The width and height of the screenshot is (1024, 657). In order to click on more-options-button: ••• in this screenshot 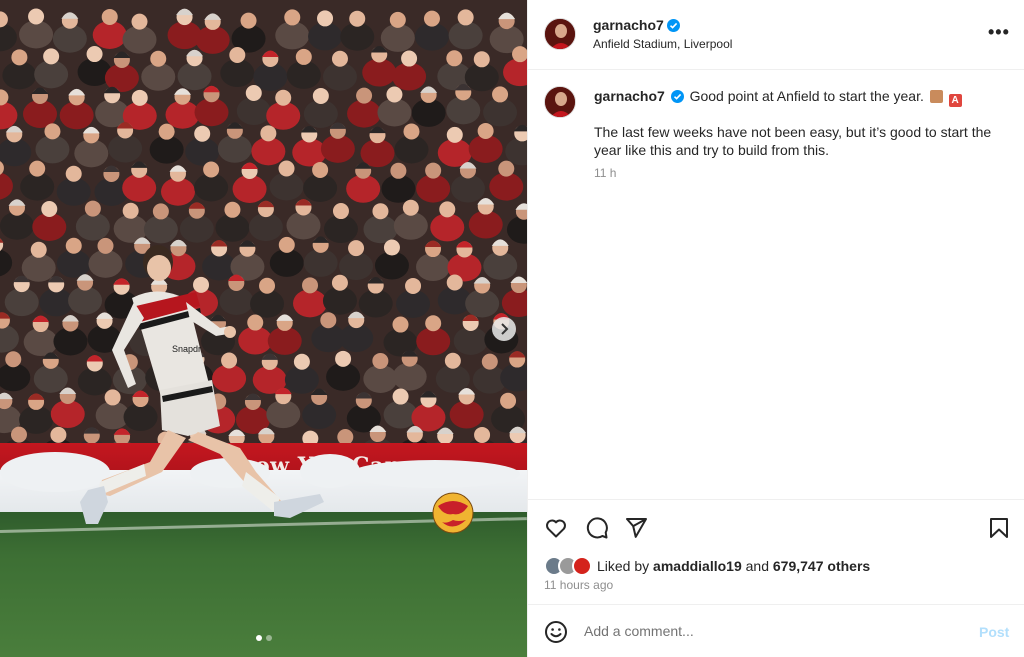, I will do `click(999, 32)`.